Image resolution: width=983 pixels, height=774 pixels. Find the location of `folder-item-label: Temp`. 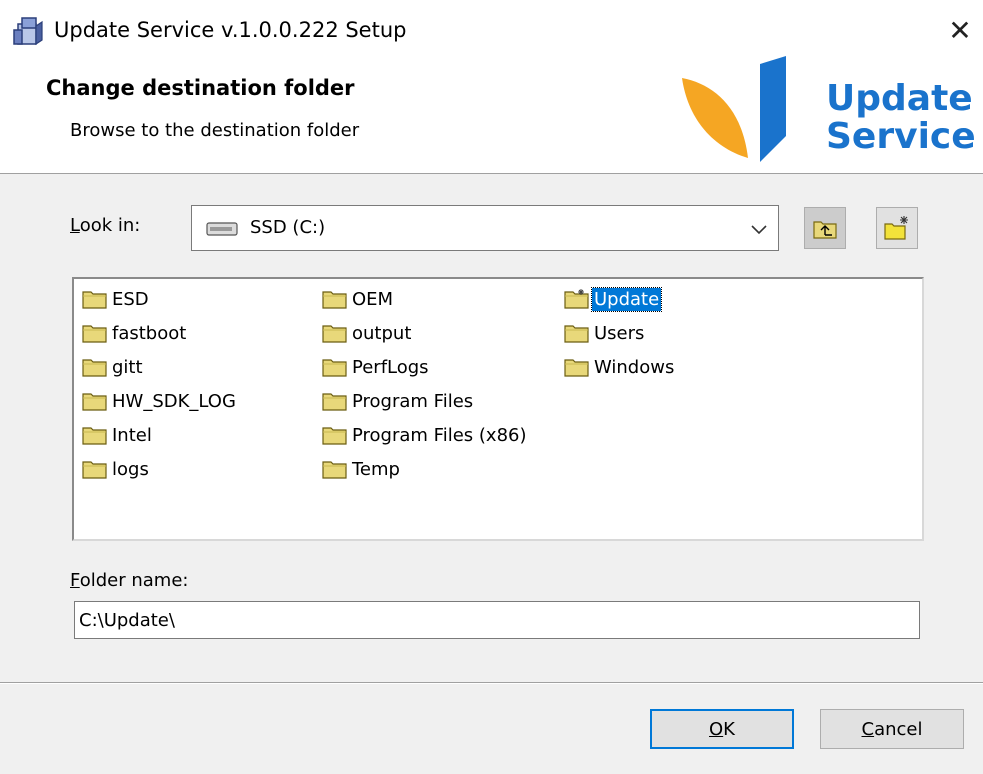

folder-item-label: Temp is located at coordinates (376, 469).